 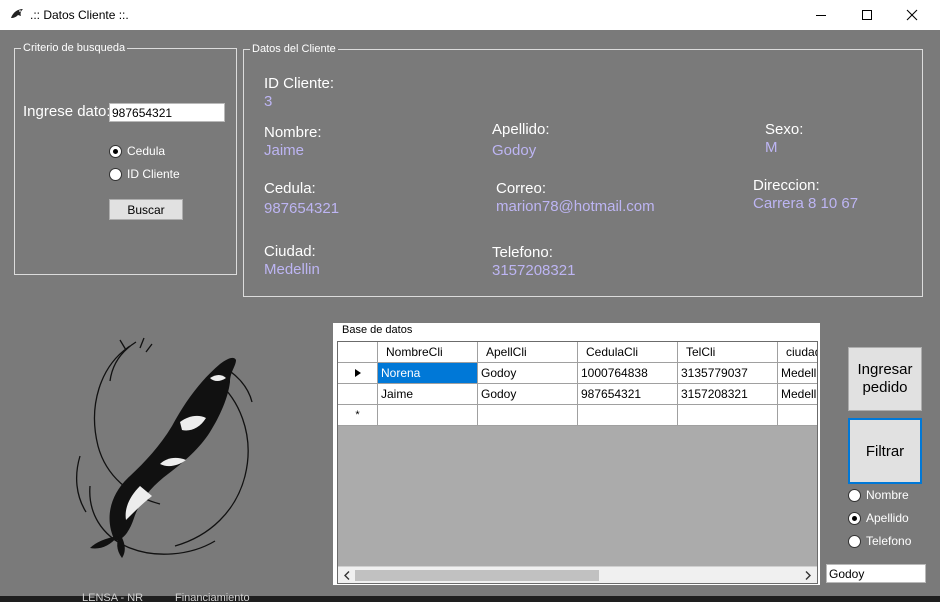 I want to click on scroll-left-button, so click(x=347, y=575).